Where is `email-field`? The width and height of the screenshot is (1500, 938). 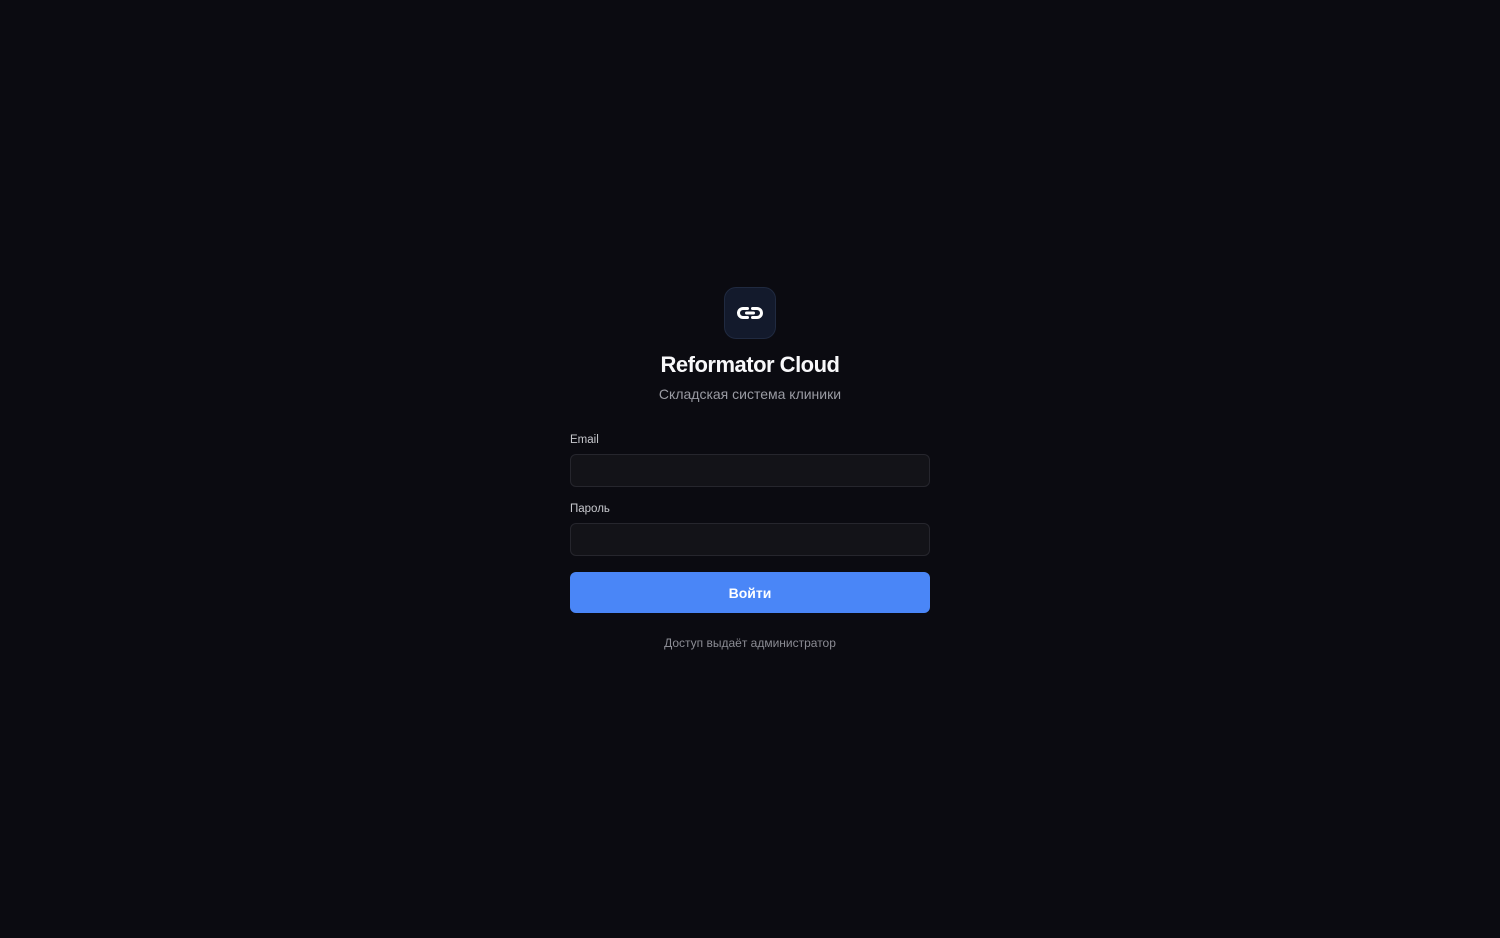
email-field is located at coordinates (750, 470).